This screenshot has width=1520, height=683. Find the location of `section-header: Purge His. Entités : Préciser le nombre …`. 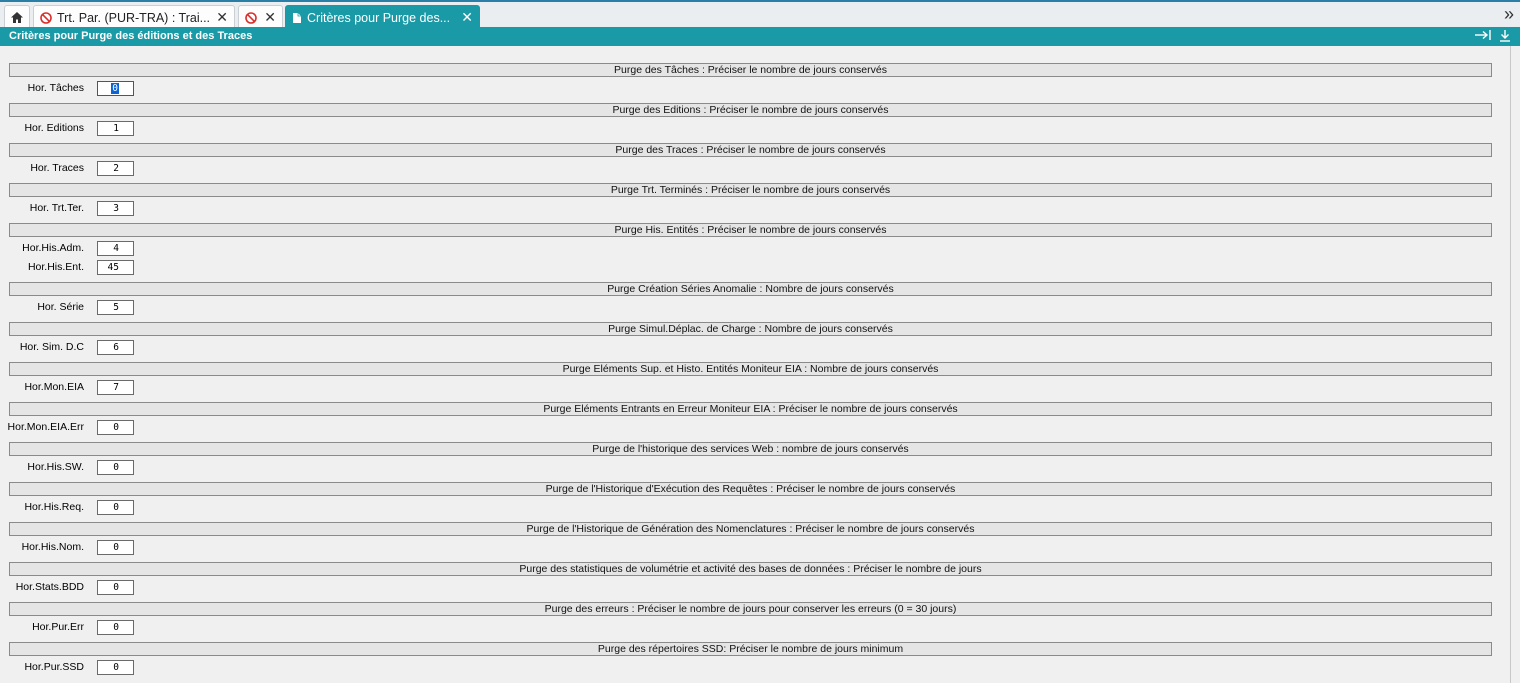

section-header: Purge His. Entités : Préciser le nombre … is located at coordinates (750, 230).